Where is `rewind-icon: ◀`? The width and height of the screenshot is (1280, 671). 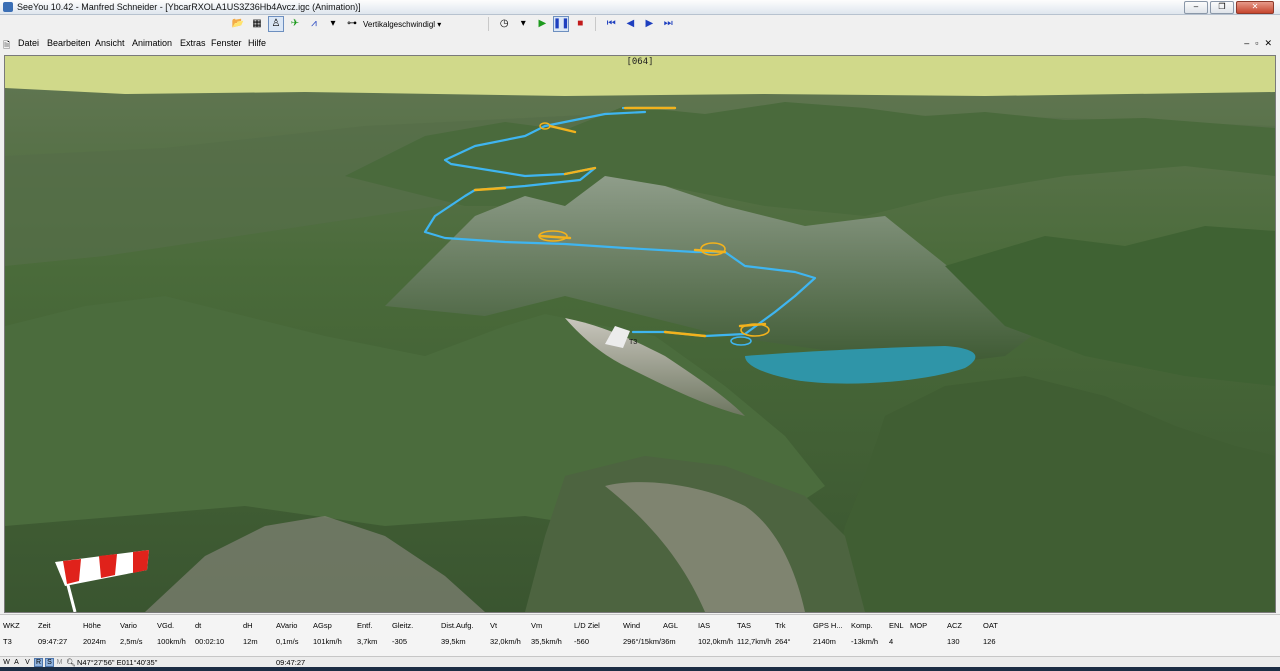
rewind-icon: ◀ is located at coordinates (630, 24).